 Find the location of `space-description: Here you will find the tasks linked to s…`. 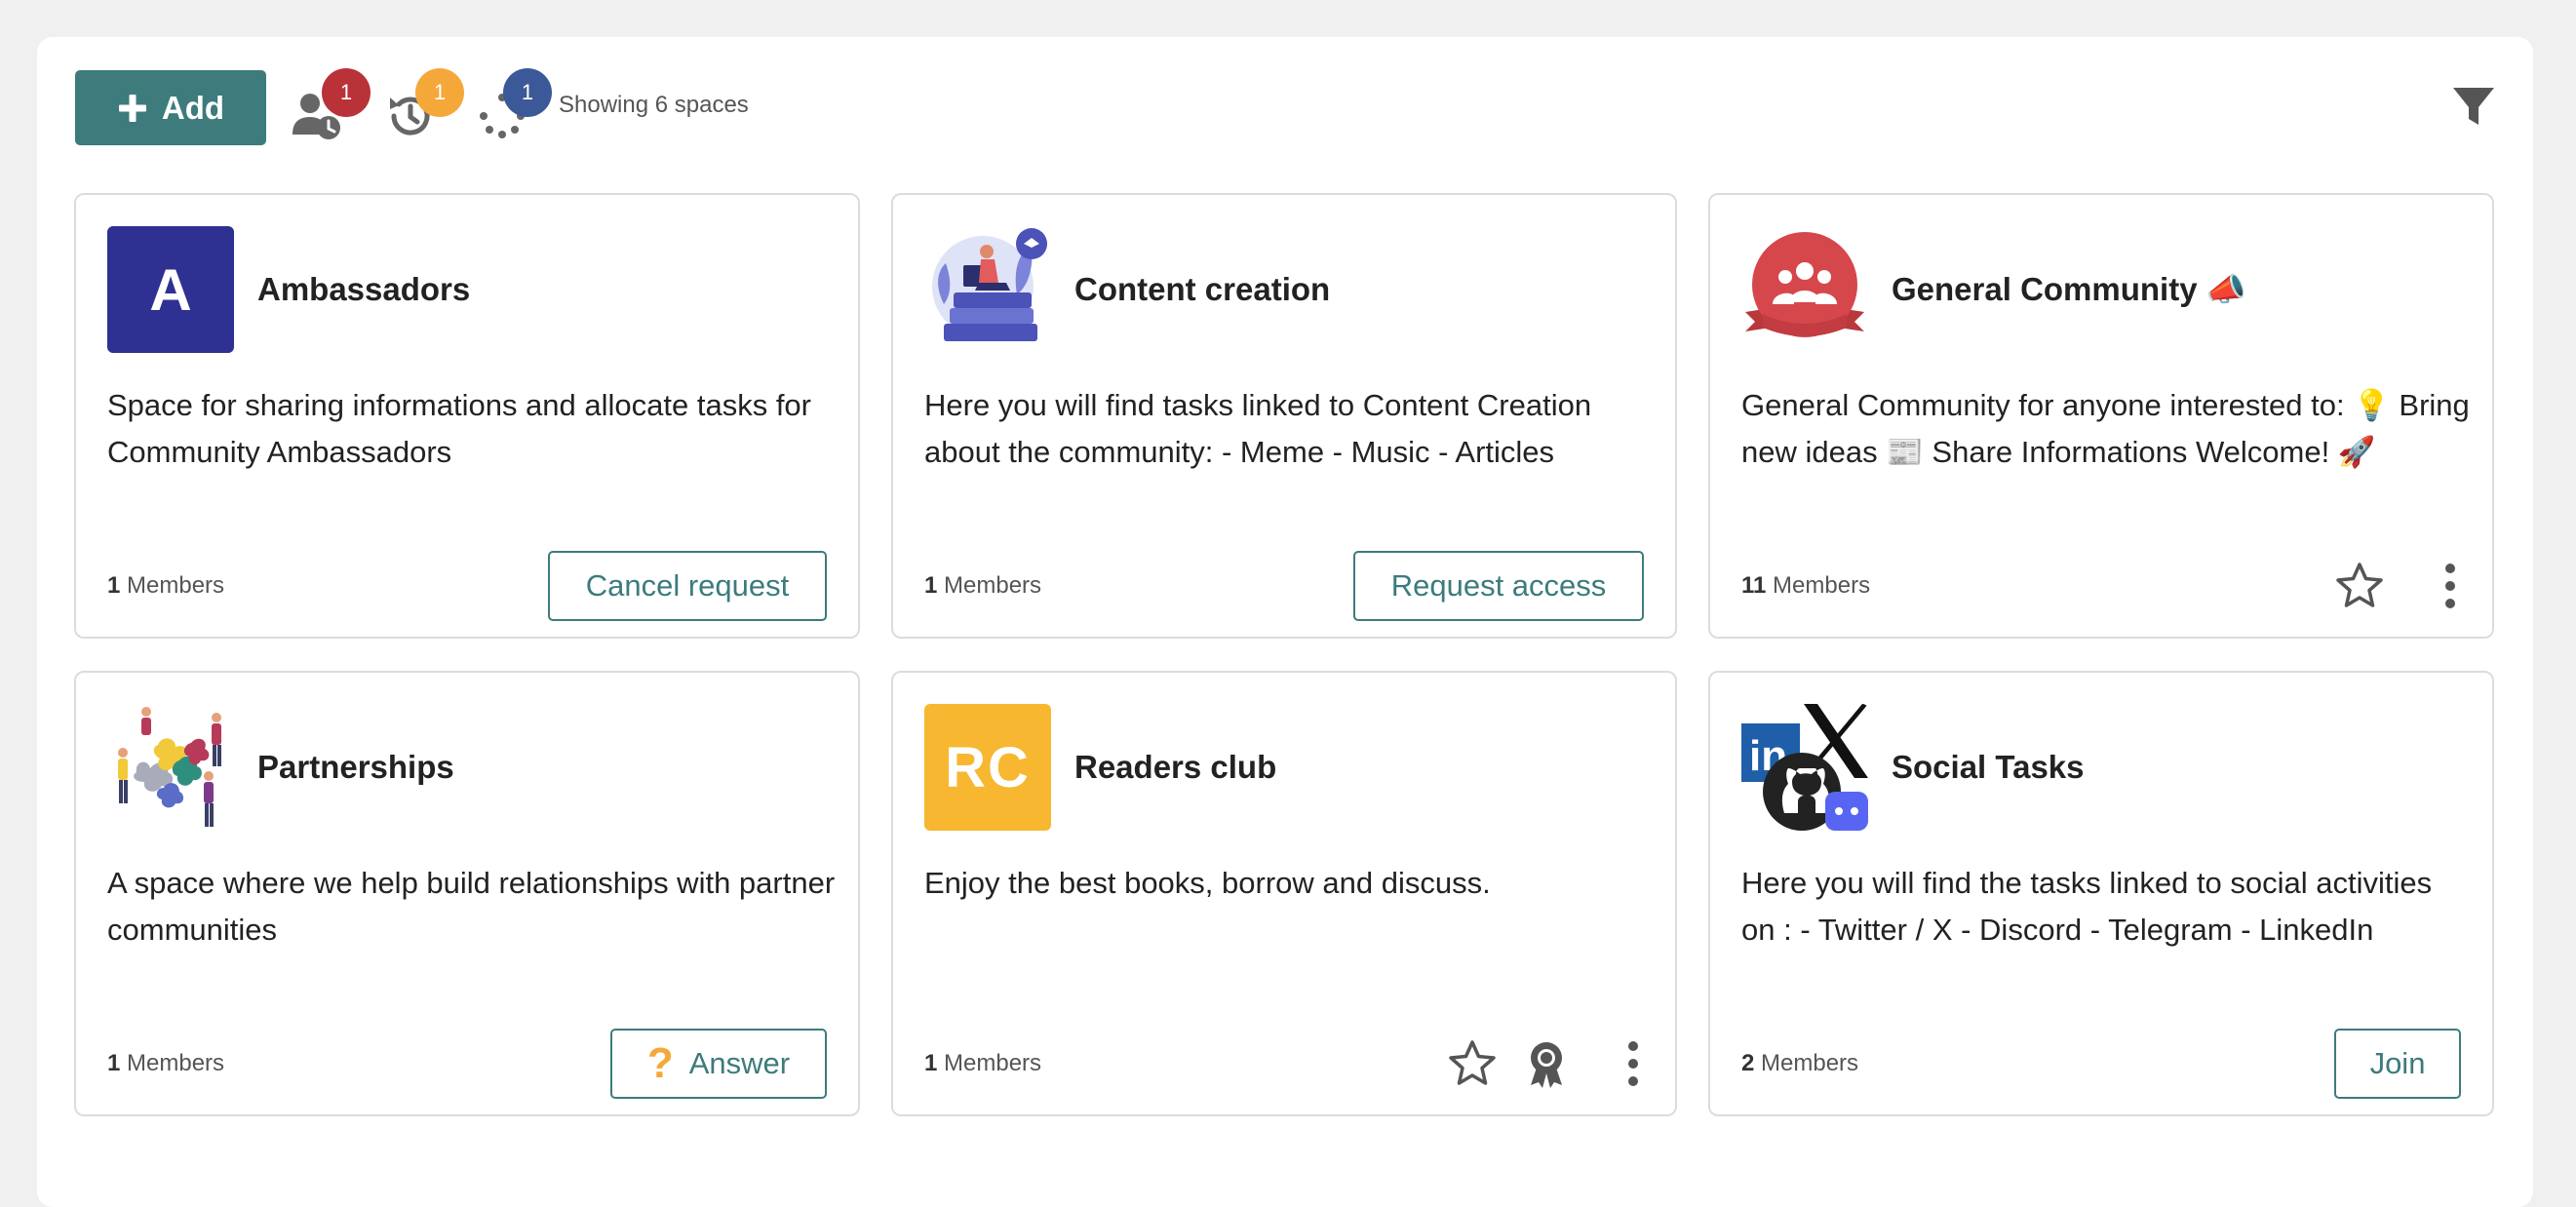

space-description: Here you will find the tasks linked to s… is located at coordinates (2087, 907).